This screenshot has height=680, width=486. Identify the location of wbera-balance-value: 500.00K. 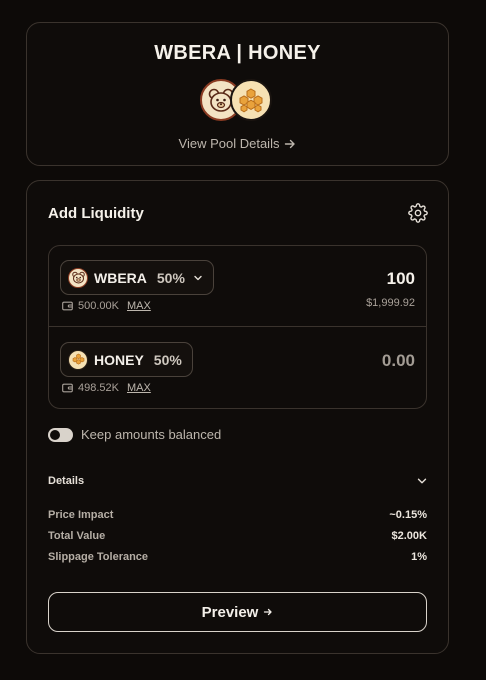
(98, 306).